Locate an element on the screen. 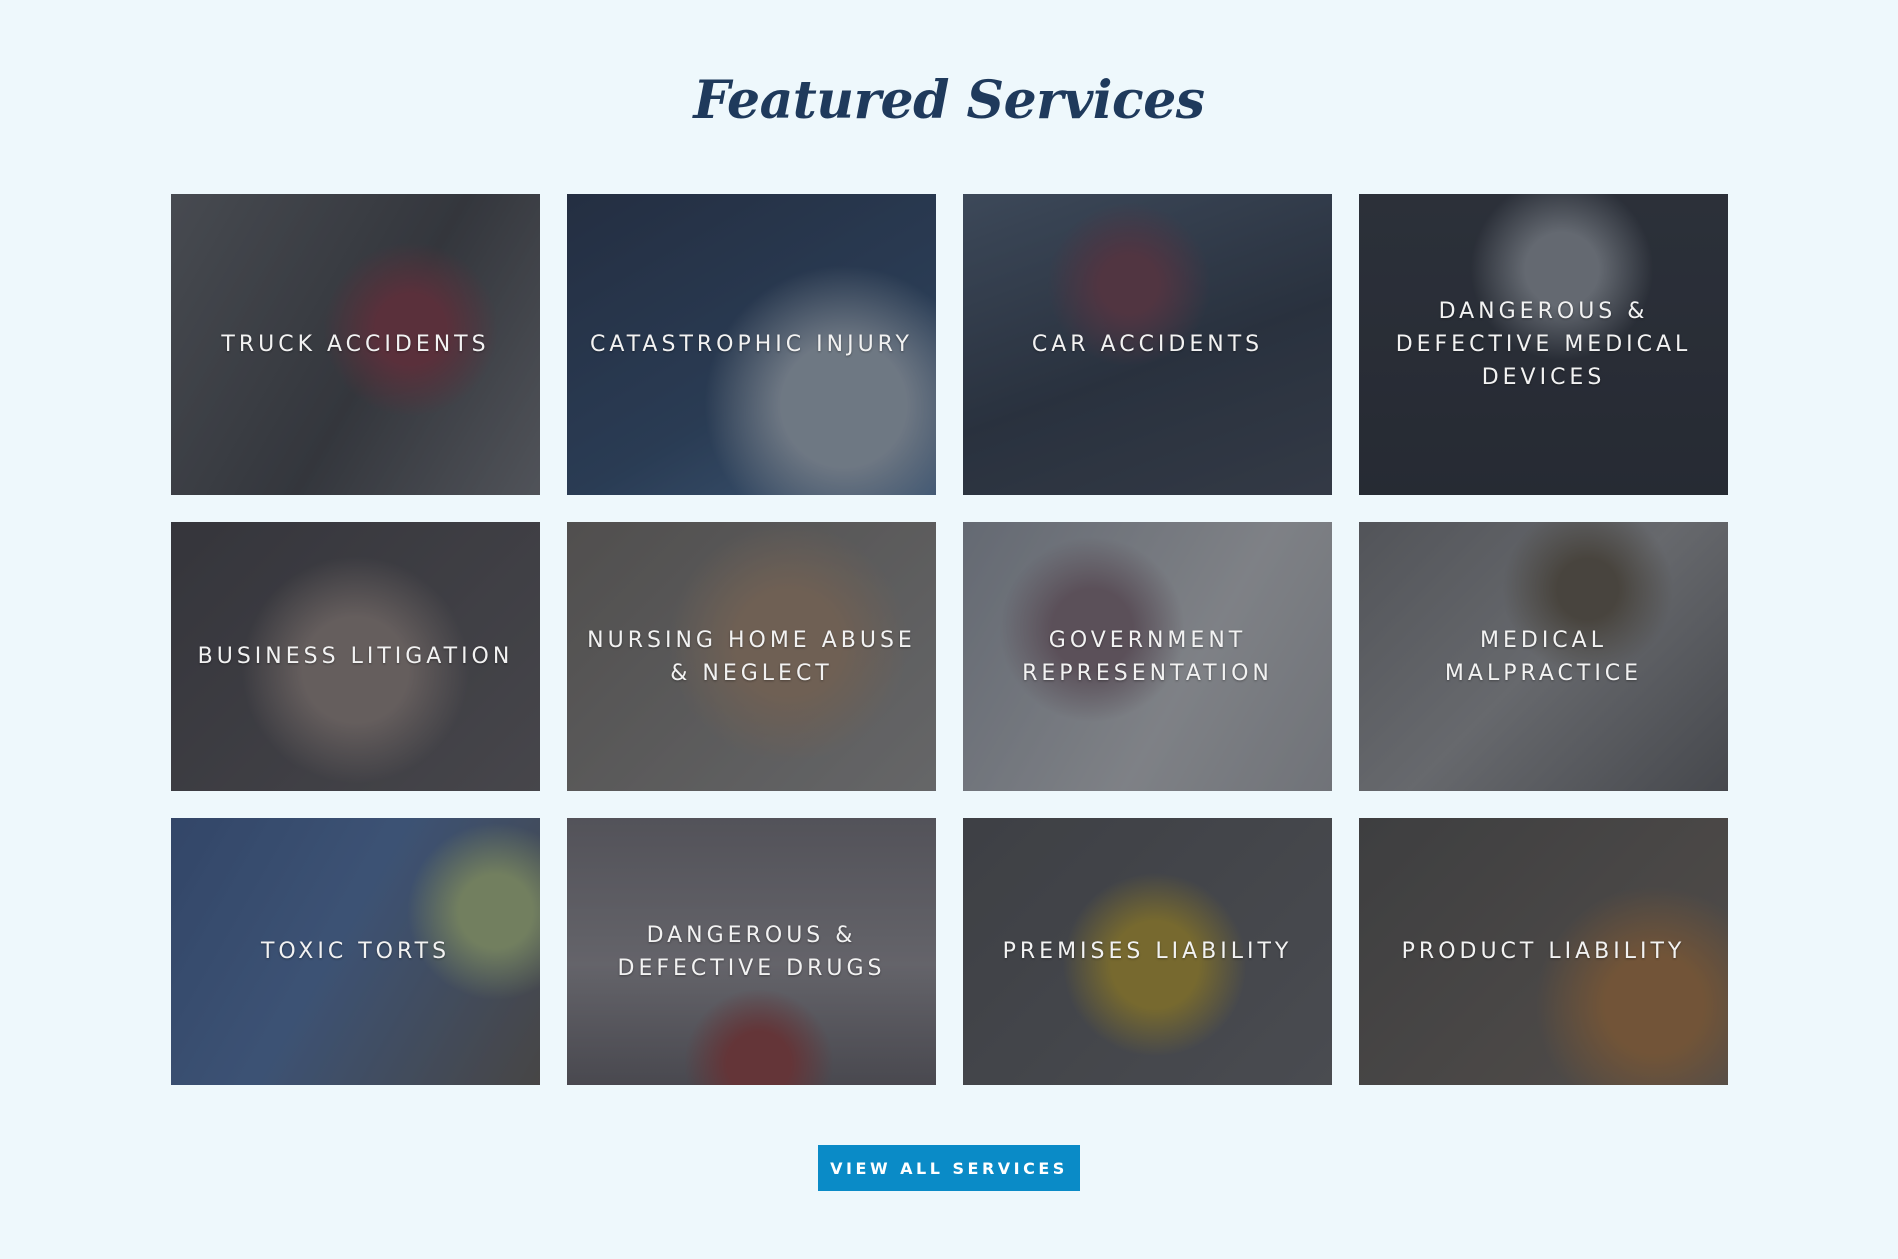 Image resolution: width=1898 pixels, height=1259 pixels. service-label: GOVERNMENT REPRESENTATION is located at coordinates (1147, 656).